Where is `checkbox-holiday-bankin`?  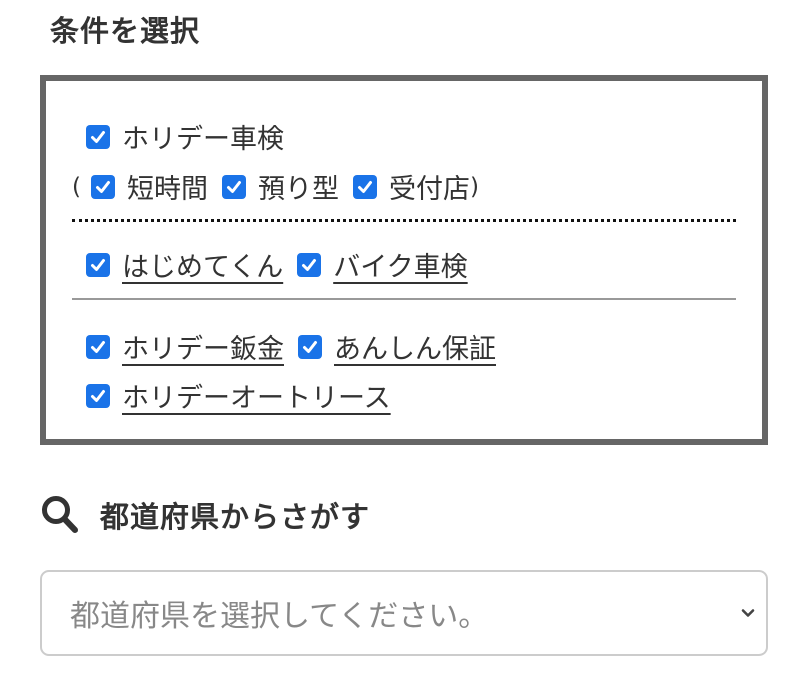 checkbox-holiday-bankin is located at coordinates (98, 346).